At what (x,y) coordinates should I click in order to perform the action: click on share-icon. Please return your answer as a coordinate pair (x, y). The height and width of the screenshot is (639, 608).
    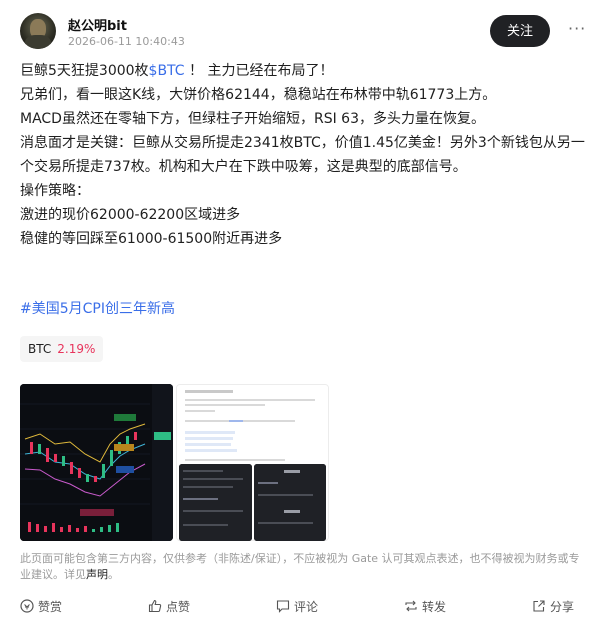
    Looking at the image, I should click on (539, 606).